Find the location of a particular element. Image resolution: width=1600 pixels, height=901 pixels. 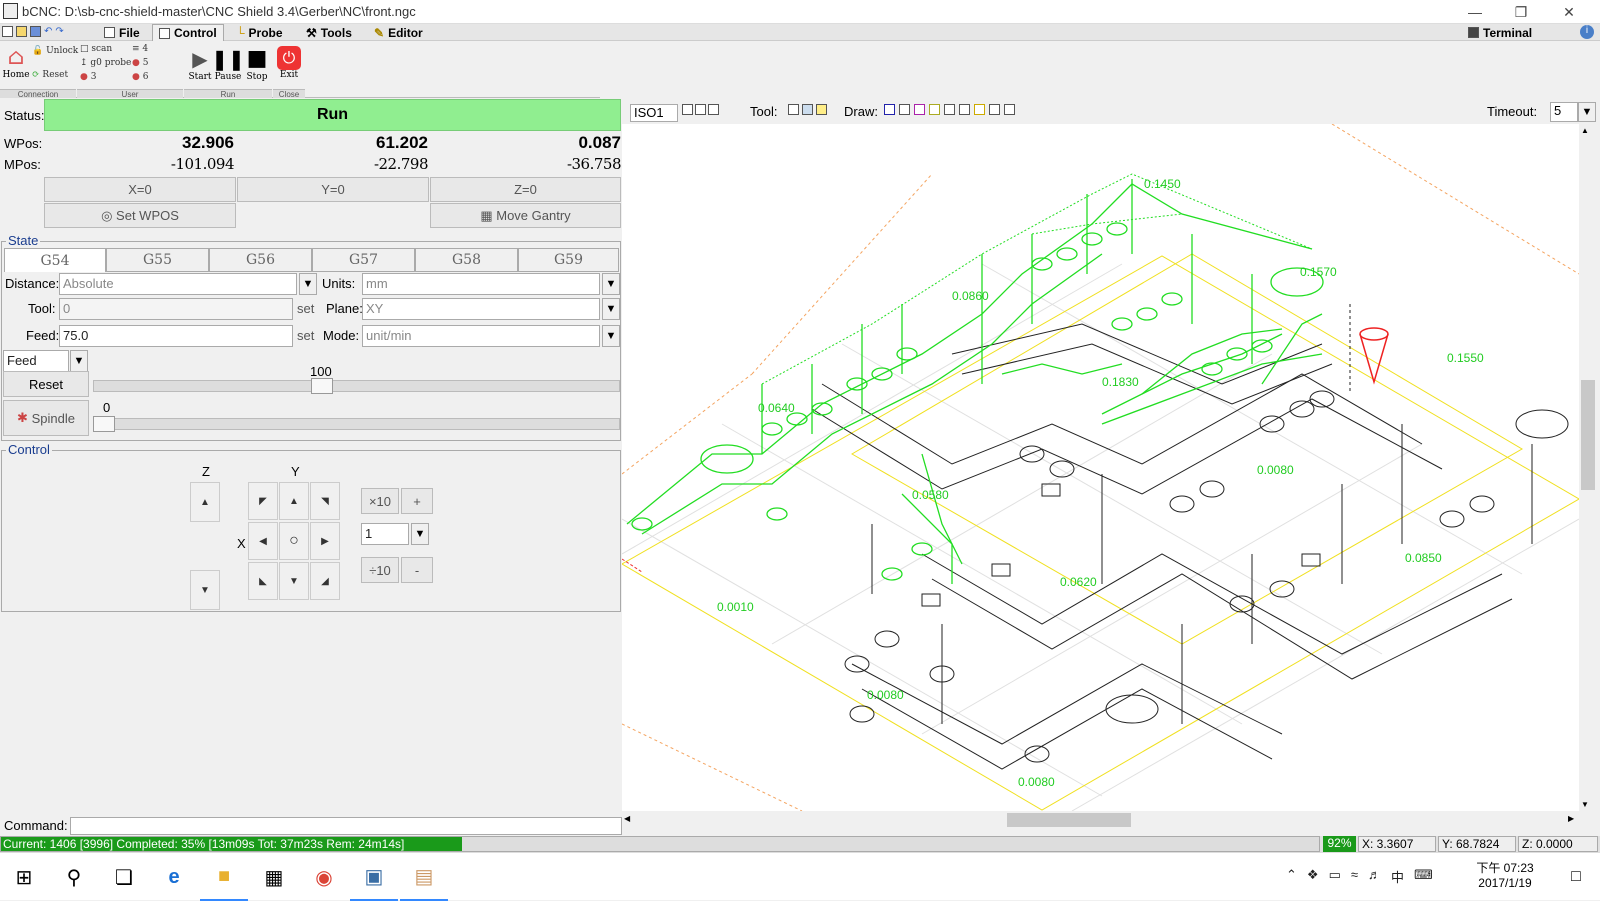

jog-xminus-yplus-button: ◤ is located at coordinates (263, 501).